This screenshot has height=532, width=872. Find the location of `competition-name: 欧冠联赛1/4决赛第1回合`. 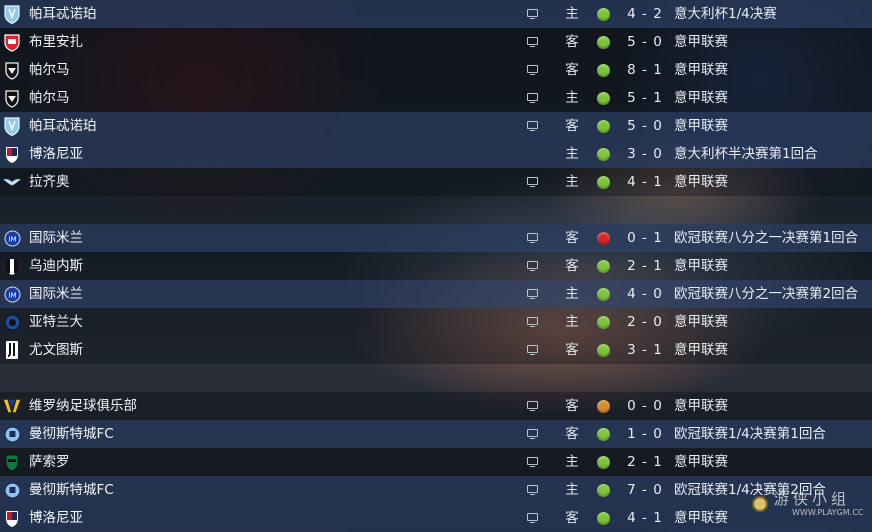

competition-name: 欧冠联赛1/4决赛第1回合 is located at coordinates (750, 434).